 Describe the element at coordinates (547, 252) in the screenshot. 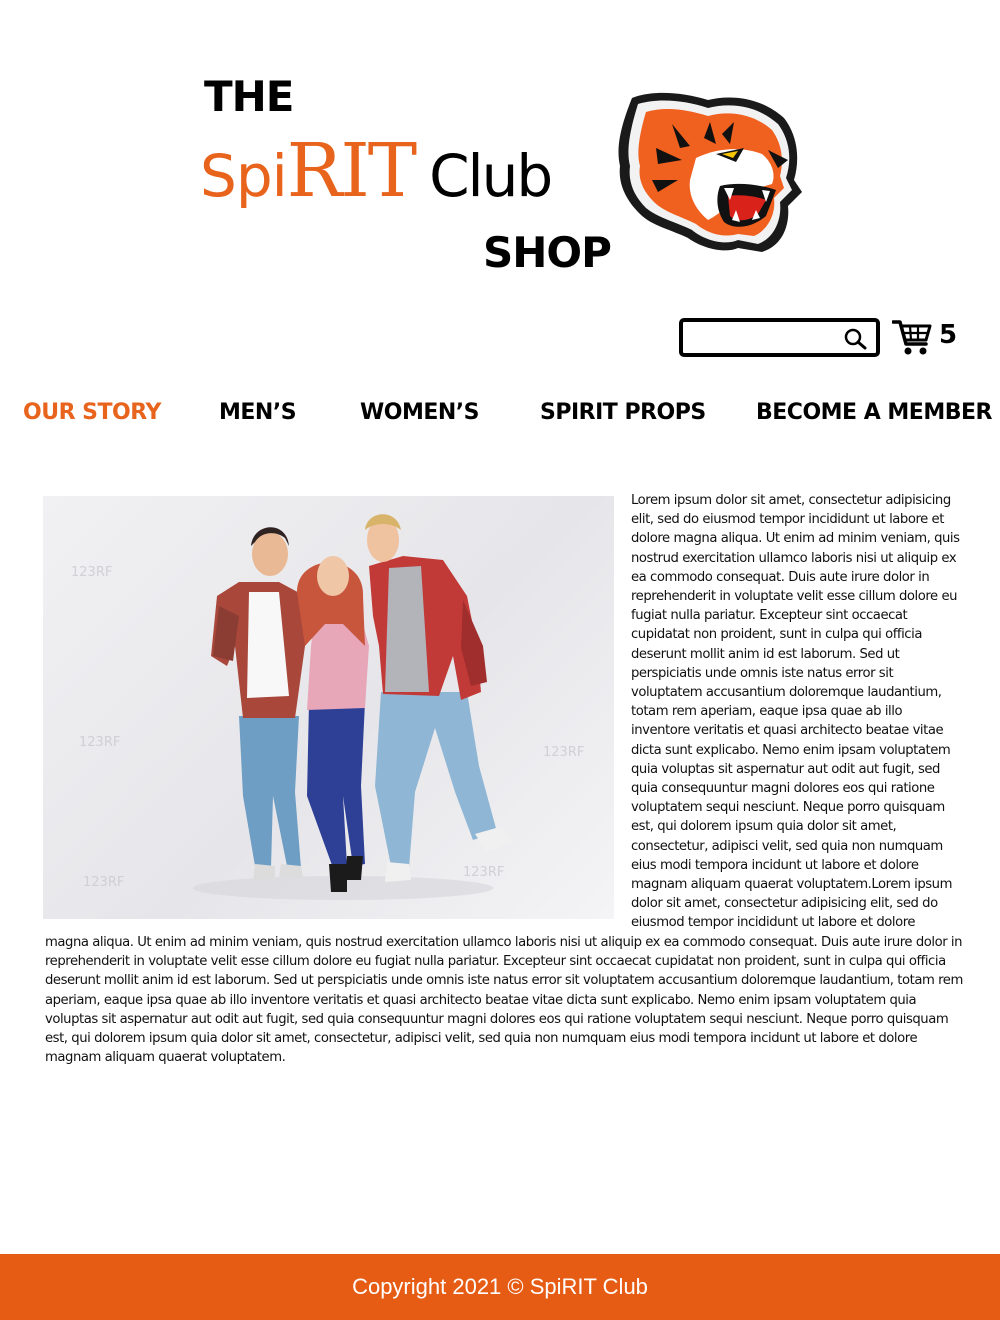

I see `logo-text-shop: SHOP` at that location.